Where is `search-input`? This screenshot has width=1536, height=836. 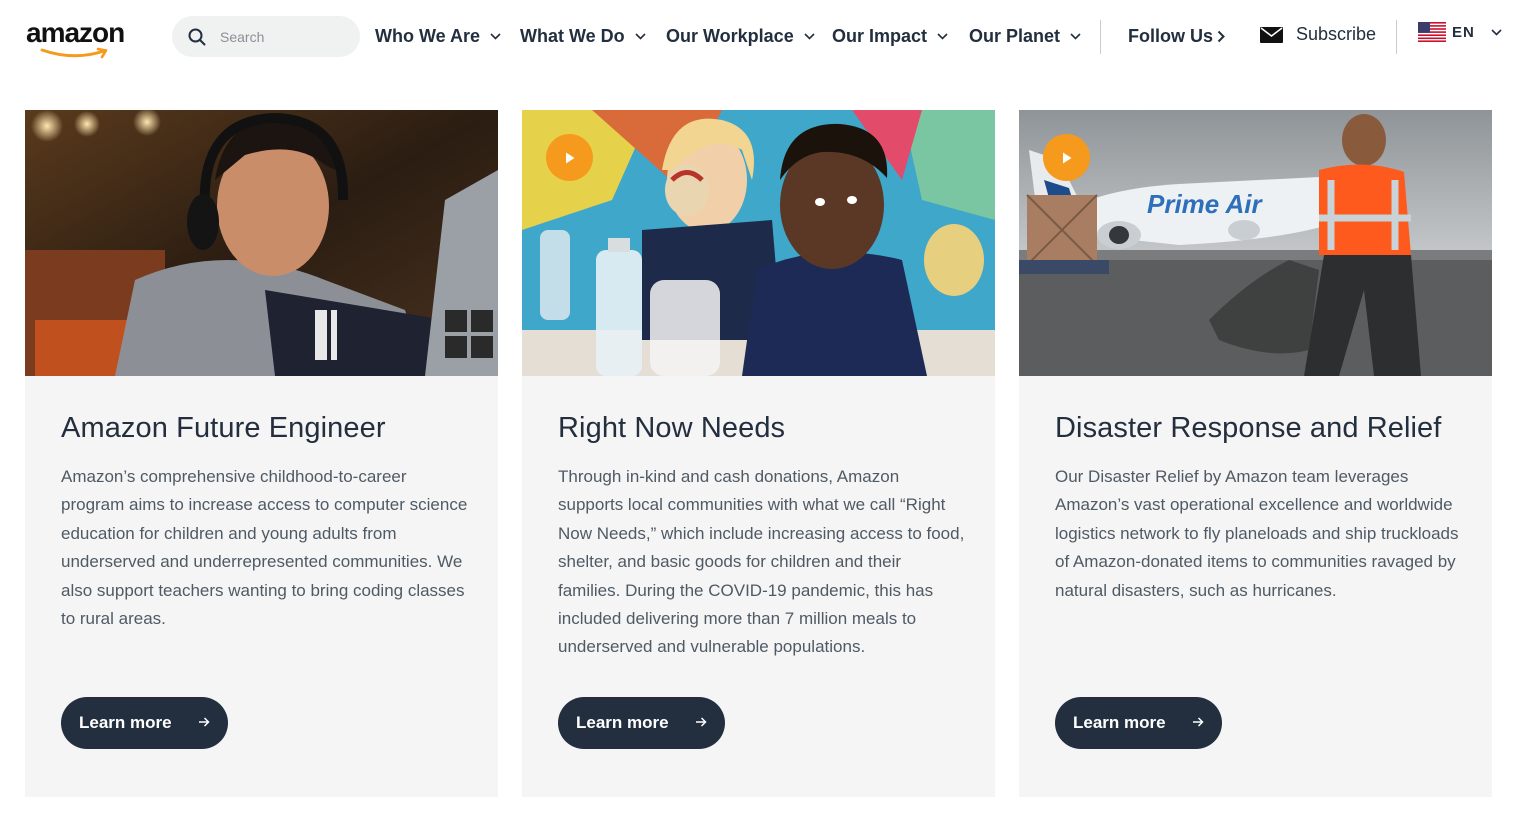 search-input is located at coordinates (280, 36).